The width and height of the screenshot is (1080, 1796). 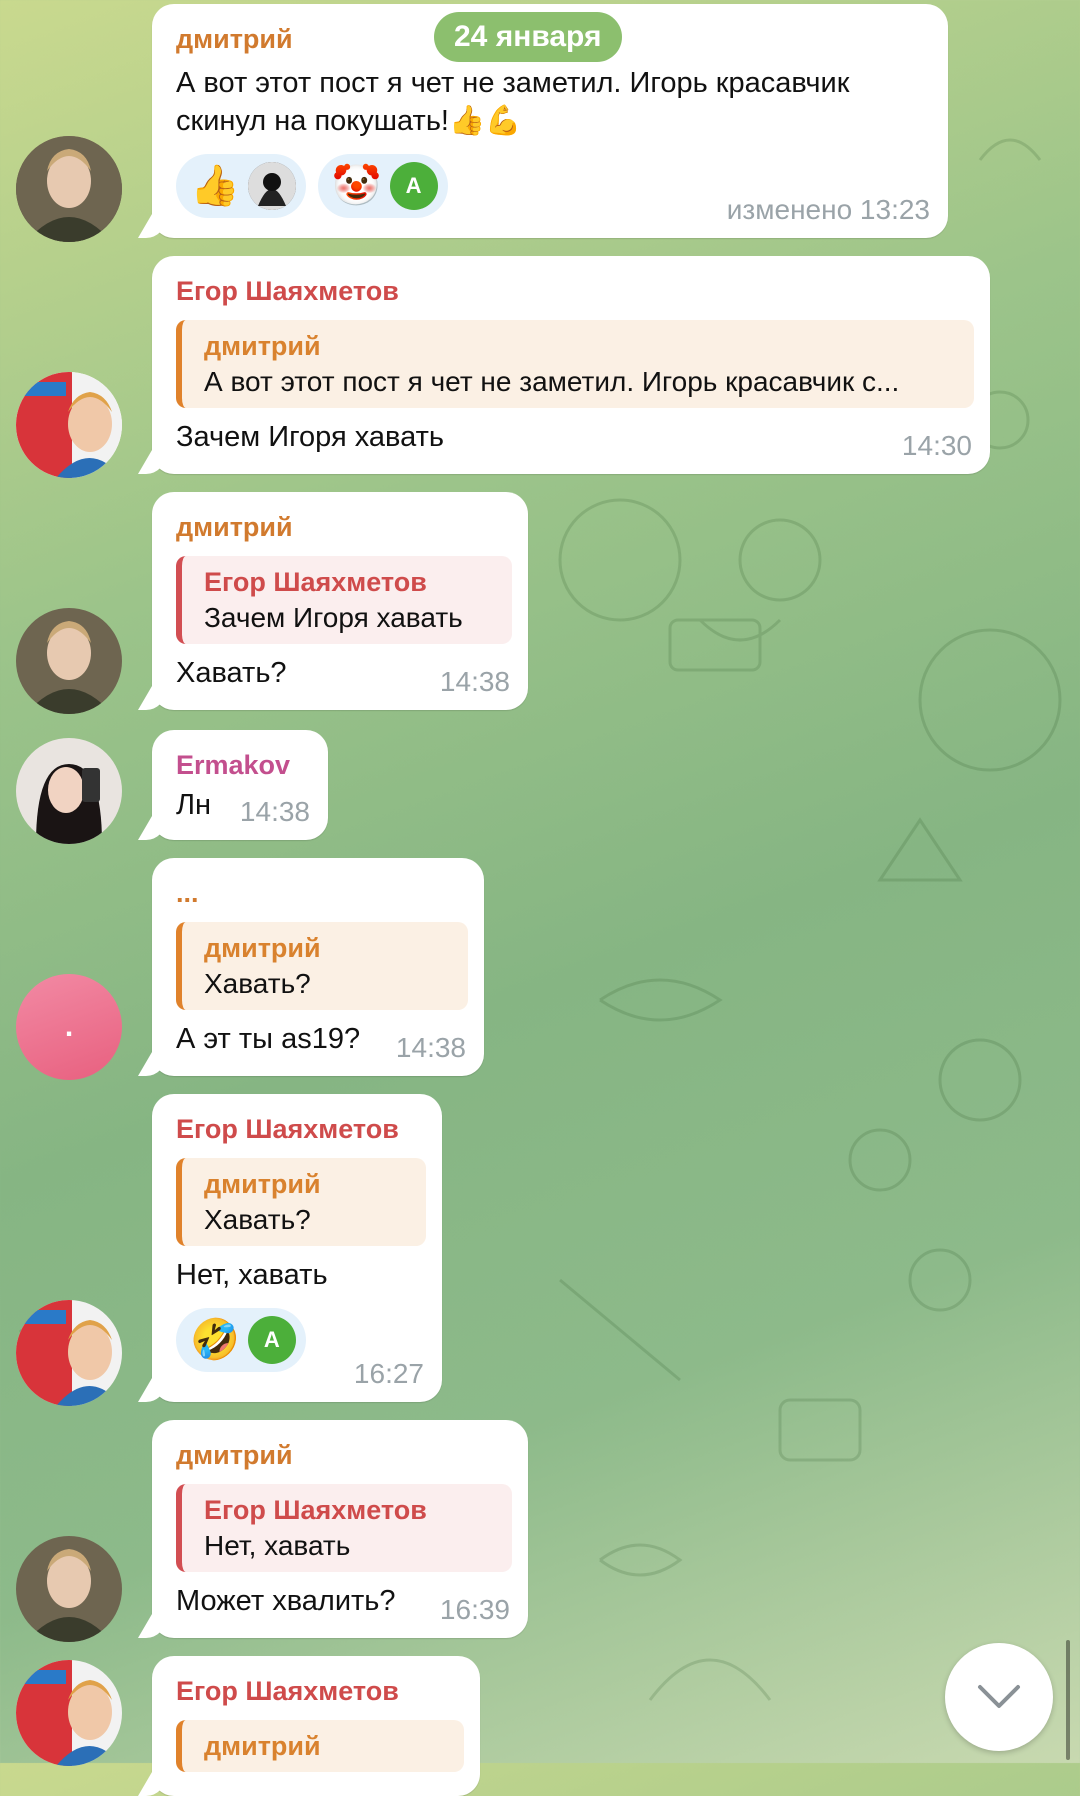 I want to click on reaction-rofl: 🤣 А, so click(x=241, y=1340).